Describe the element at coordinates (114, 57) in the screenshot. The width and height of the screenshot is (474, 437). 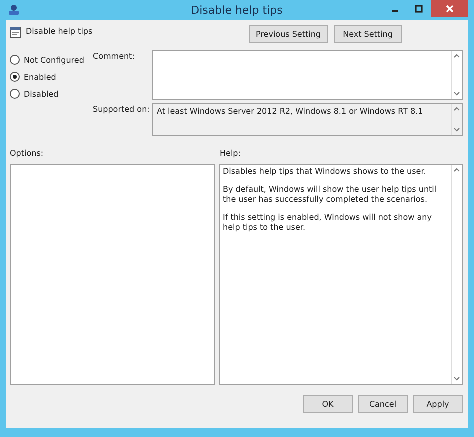
I see `comment-label: Comment:` at that location.